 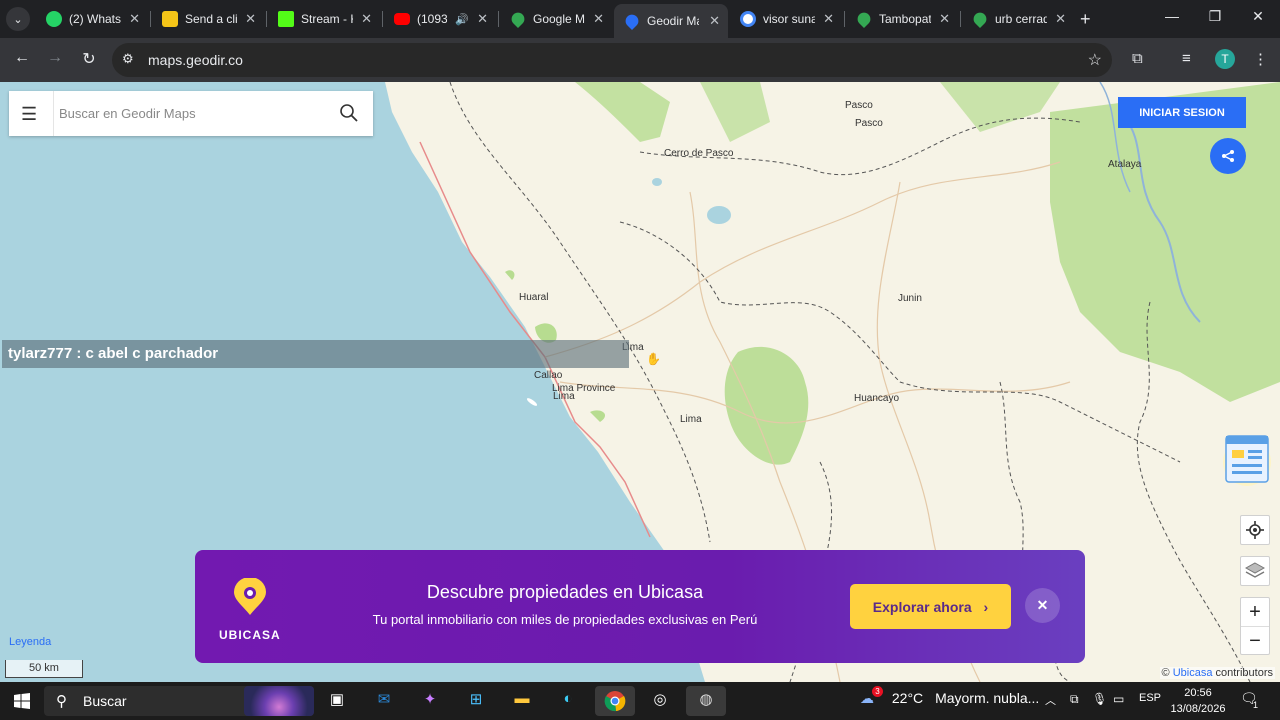 I want to click on profile-avatar: T, so click(x=1225, y=59).